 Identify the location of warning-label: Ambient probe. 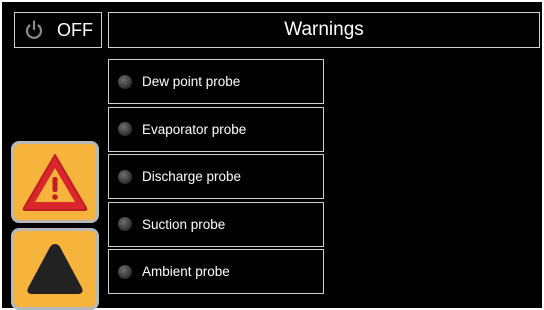
(186, 271).